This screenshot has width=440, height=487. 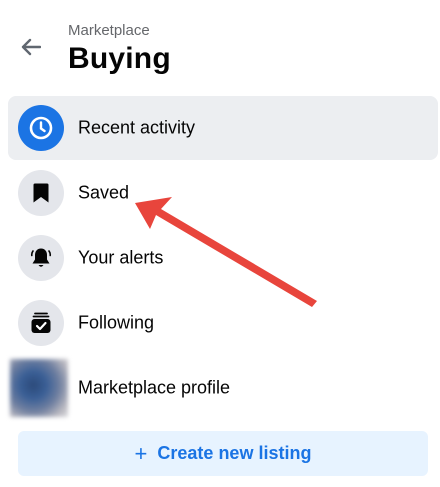 I want to click on menu-item-label: Following, so click(x=116, y=322).